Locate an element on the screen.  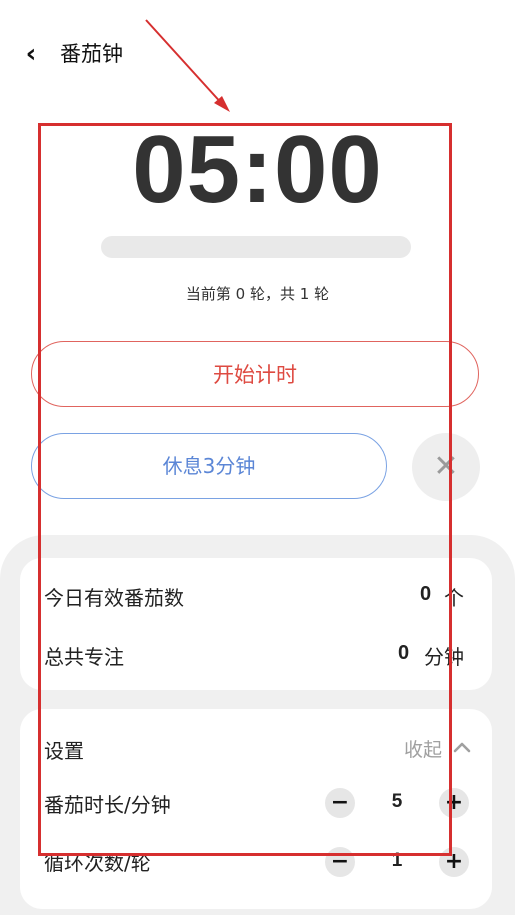
today-pomodoro-unit: 个 is located at coordinates (454, 598).